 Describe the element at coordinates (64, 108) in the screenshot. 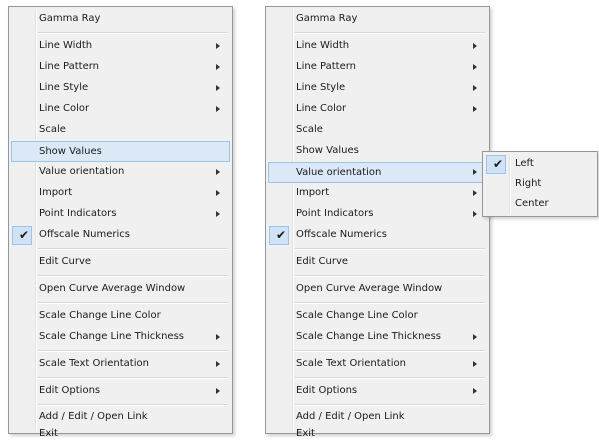

I see `menu-item-label: Line Color` at that location.